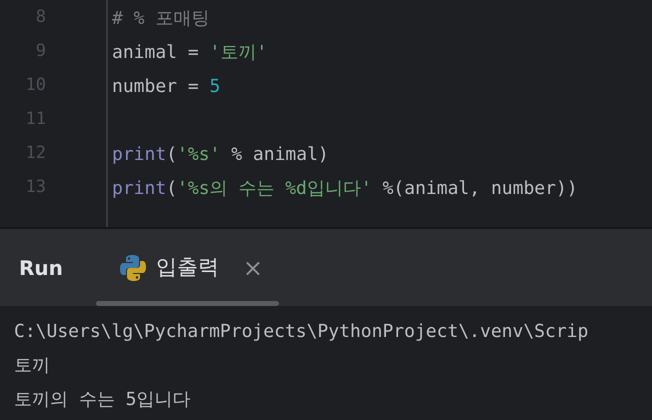 Image resolution: width=652 pixels, height=420 pixels. What do you see at coordinates (166, 86) in the screenshot?
I see `code-line: number = 5` at bounding box center [166, 86].